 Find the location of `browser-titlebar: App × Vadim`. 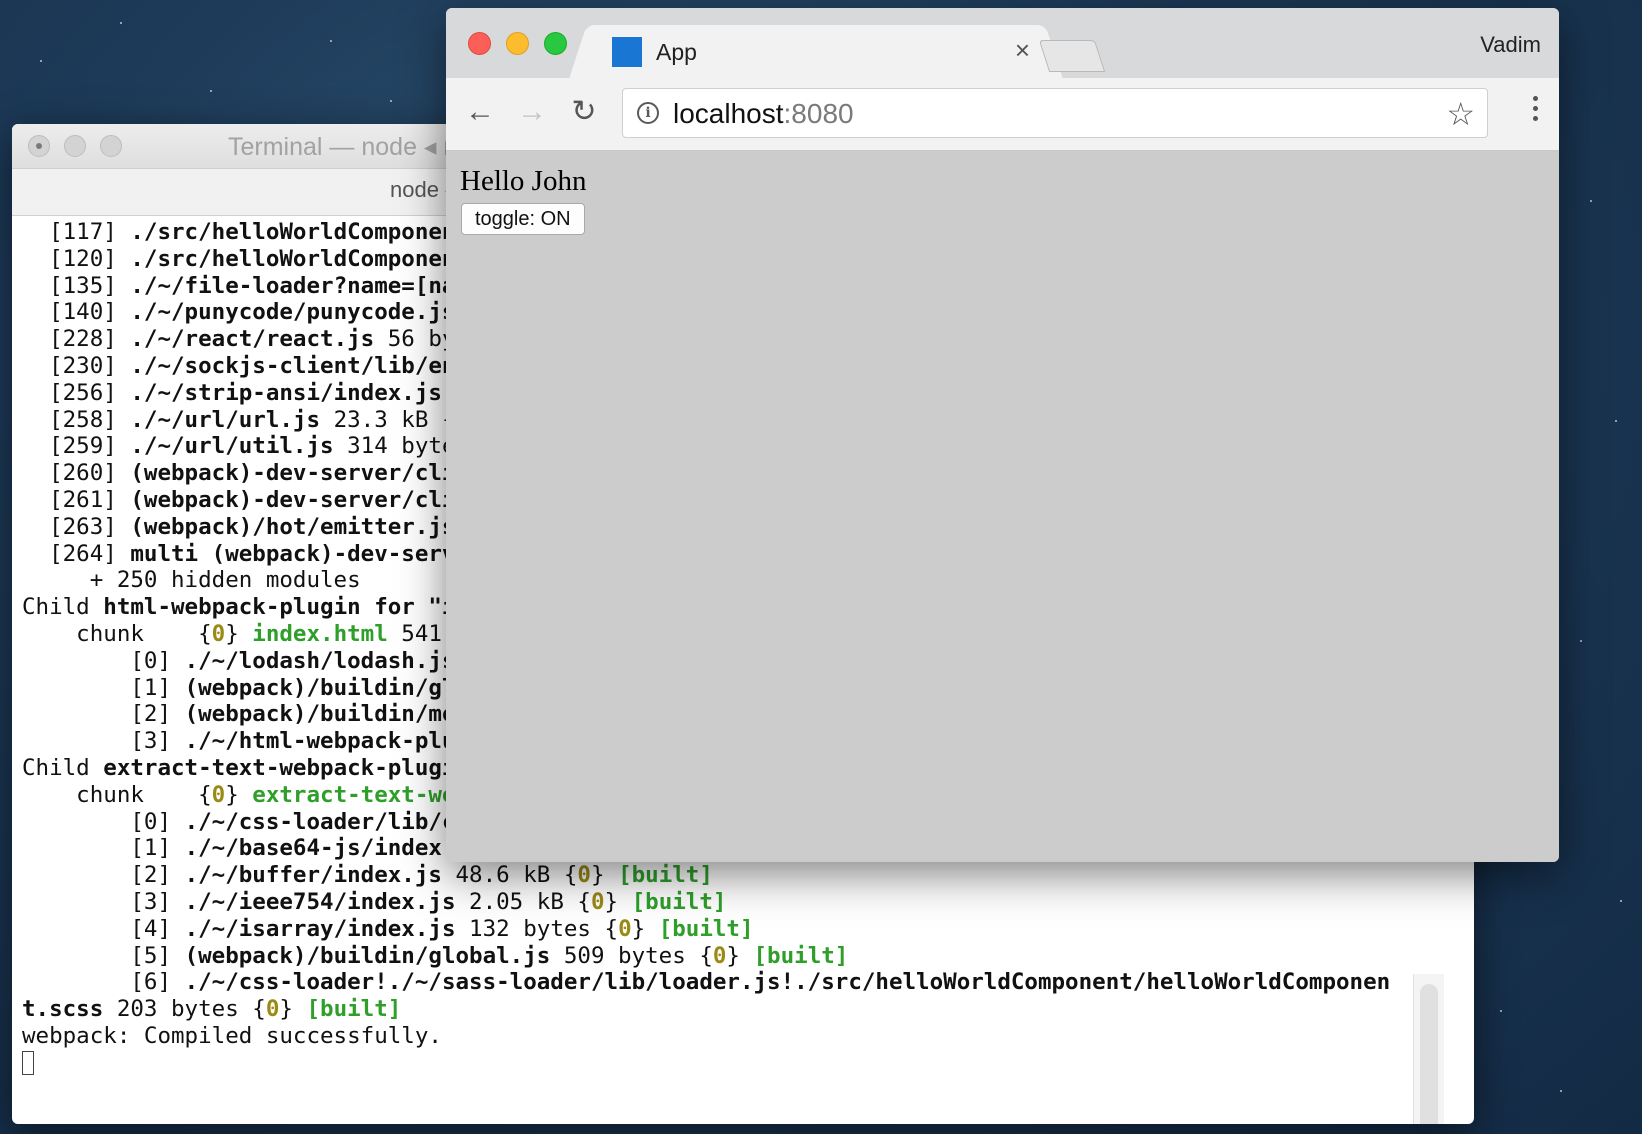

browser-titlebar: App × Vadim is located at coordinates (1002, 43).